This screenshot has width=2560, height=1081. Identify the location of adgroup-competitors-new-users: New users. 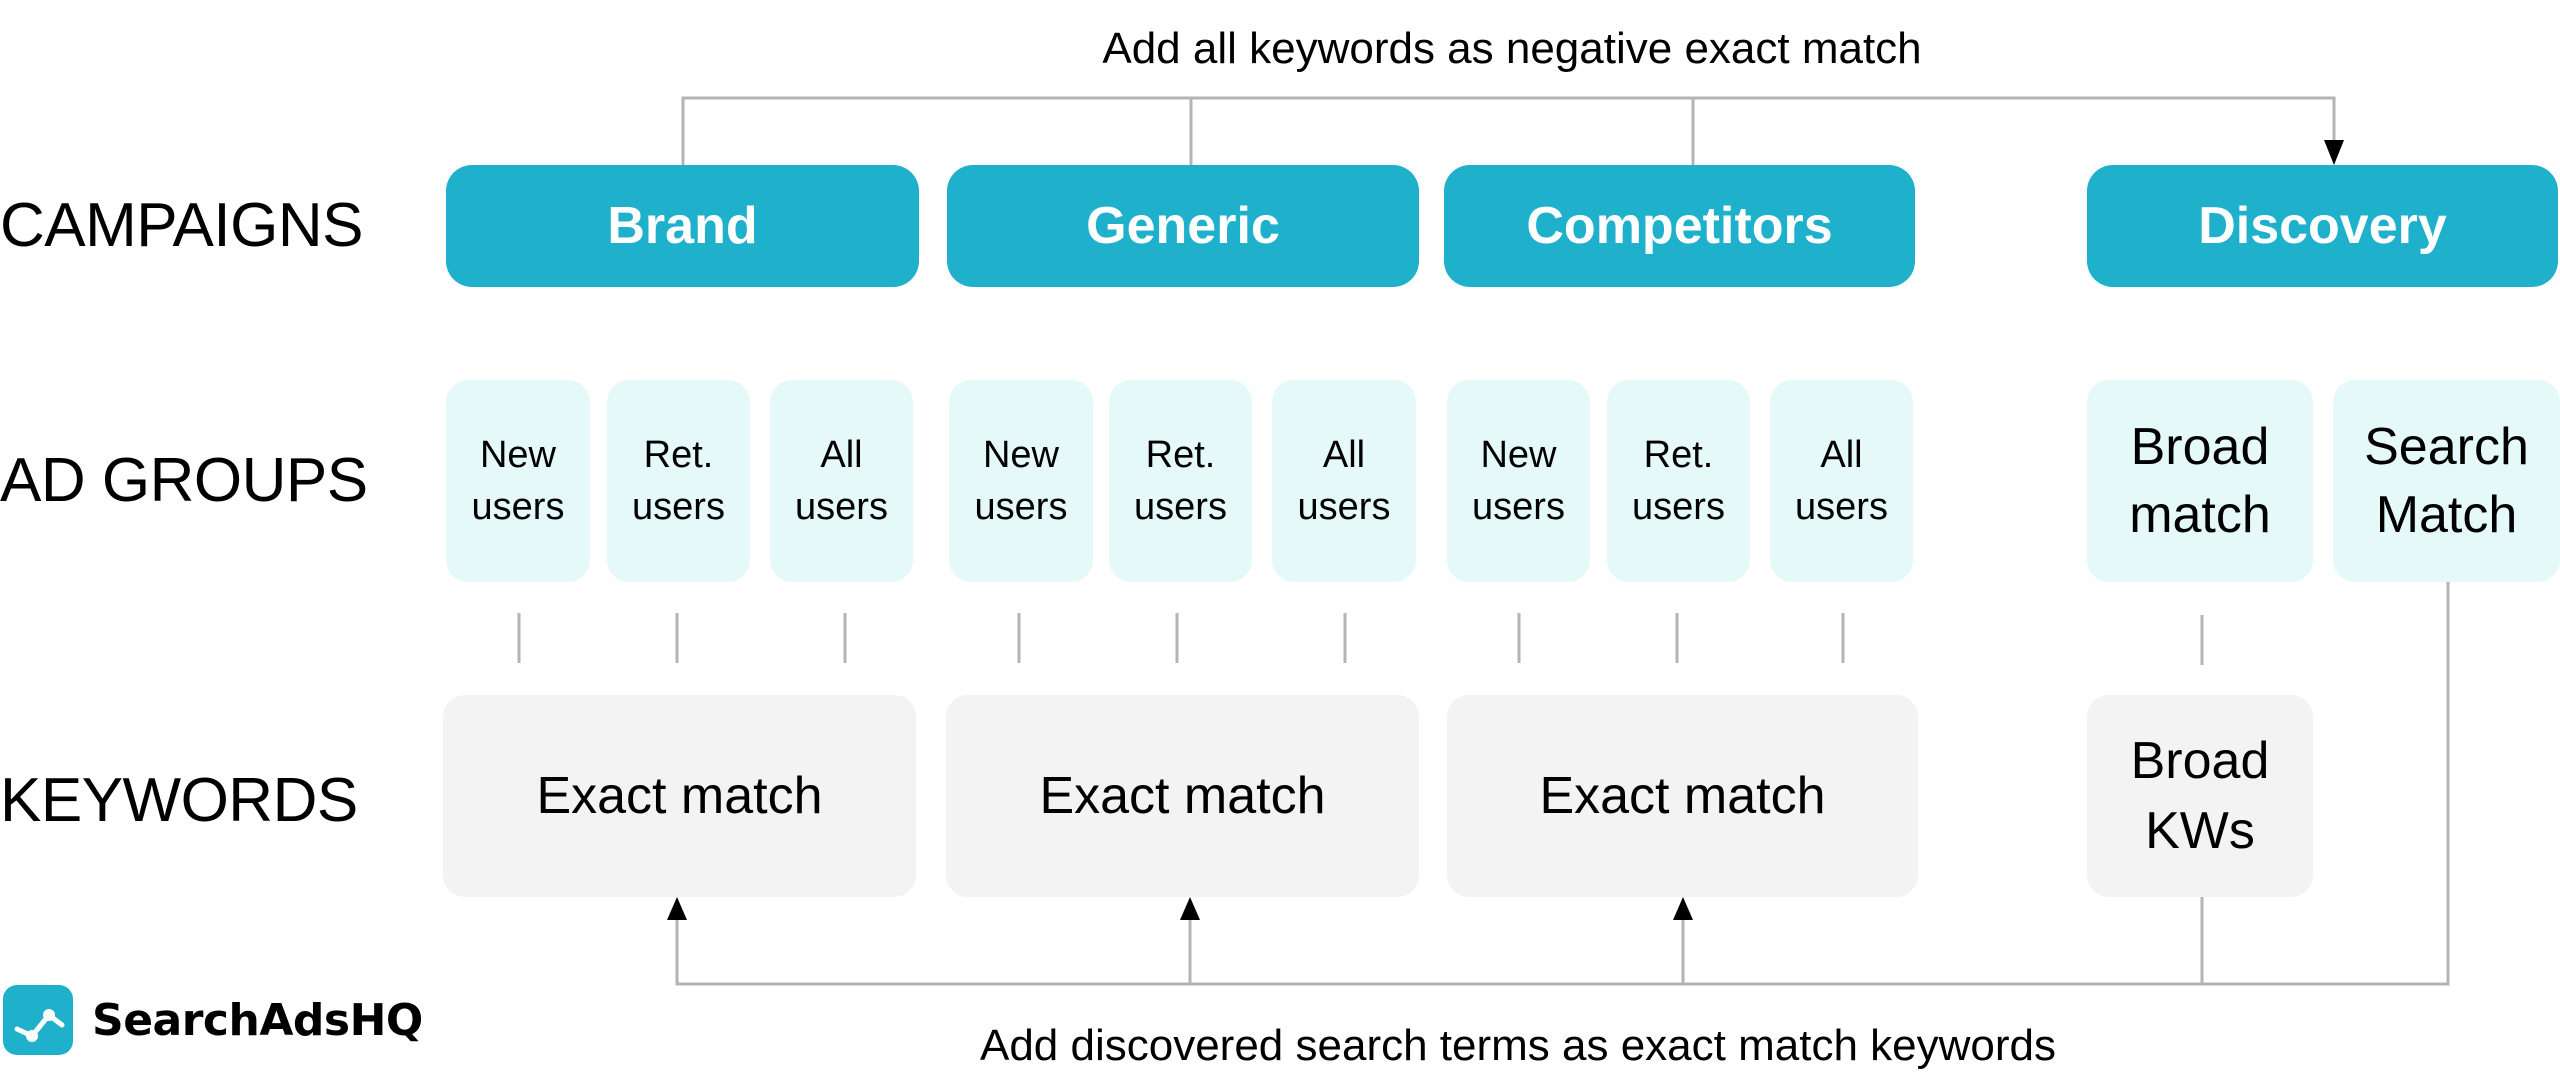
(1518, 481).